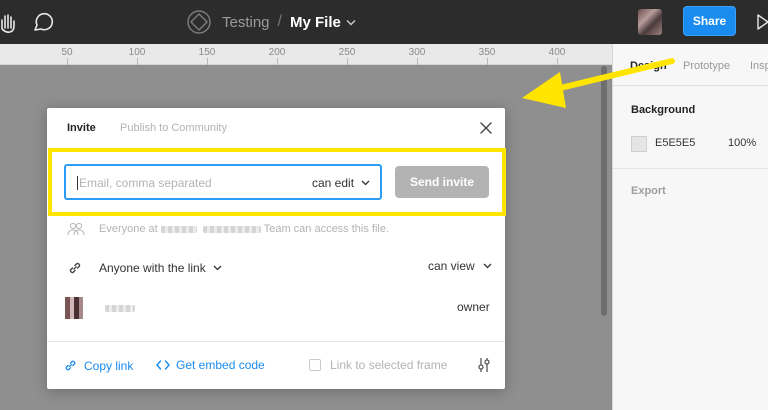 Image resolution: width=768 pixels, height=410 pixels. I want to click on close-icon, so click(486, 128).